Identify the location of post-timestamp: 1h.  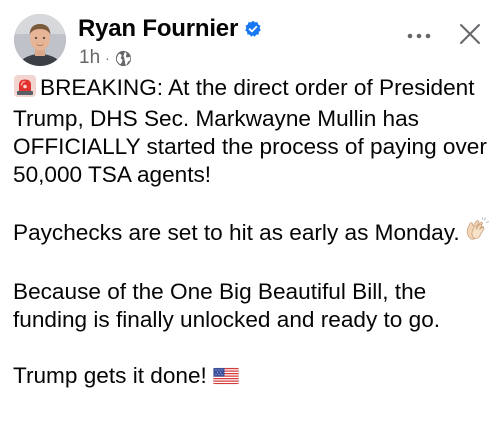
(89, 58).